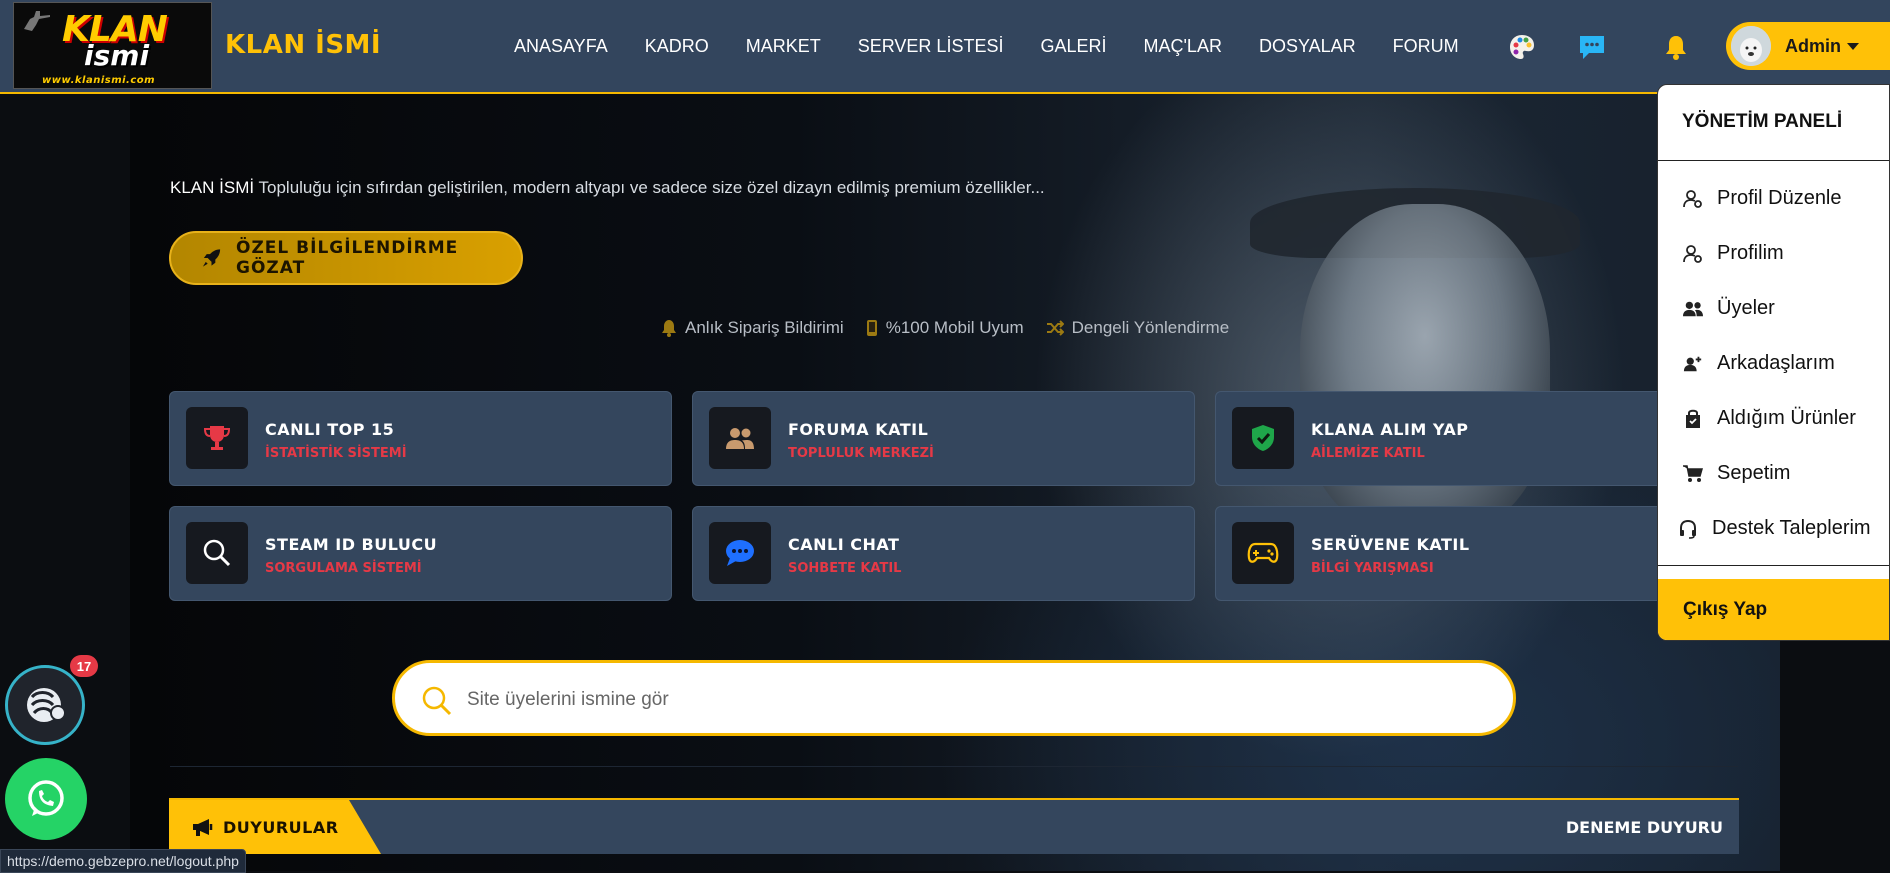  I want to click on nav-galeri: GALERİ, so click(1073, 46).